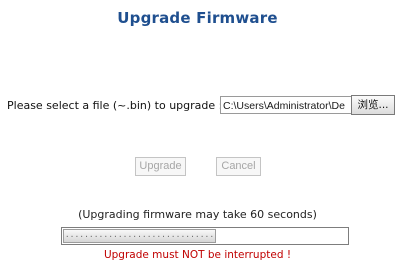 The width and height of the screenshot is (395, 266). Describe the element at coordinates (286, 105) in the screenshot. I see `file-path-field: C:\Users\Administrator\De` at that location.